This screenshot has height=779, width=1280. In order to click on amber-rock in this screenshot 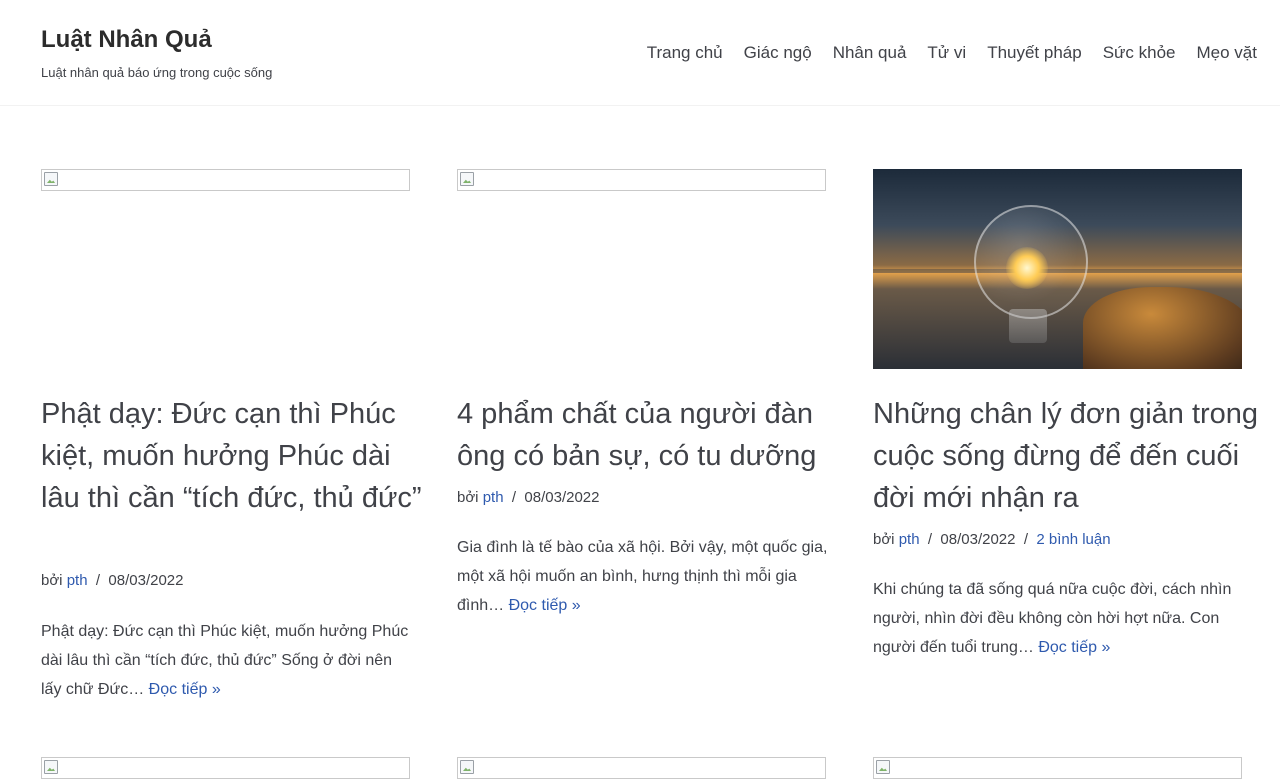, I will do `click(1162, 328)`.